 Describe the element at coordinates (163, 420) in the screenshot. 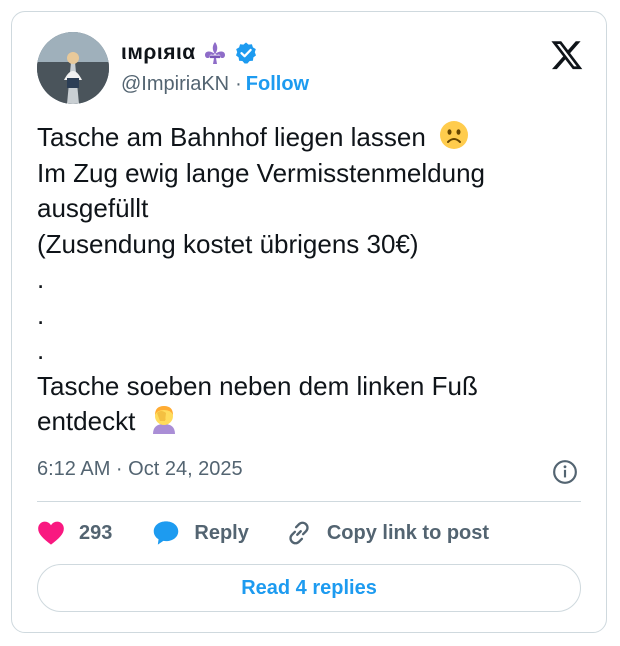

I see `facepalm-emoji-icon` at that location.